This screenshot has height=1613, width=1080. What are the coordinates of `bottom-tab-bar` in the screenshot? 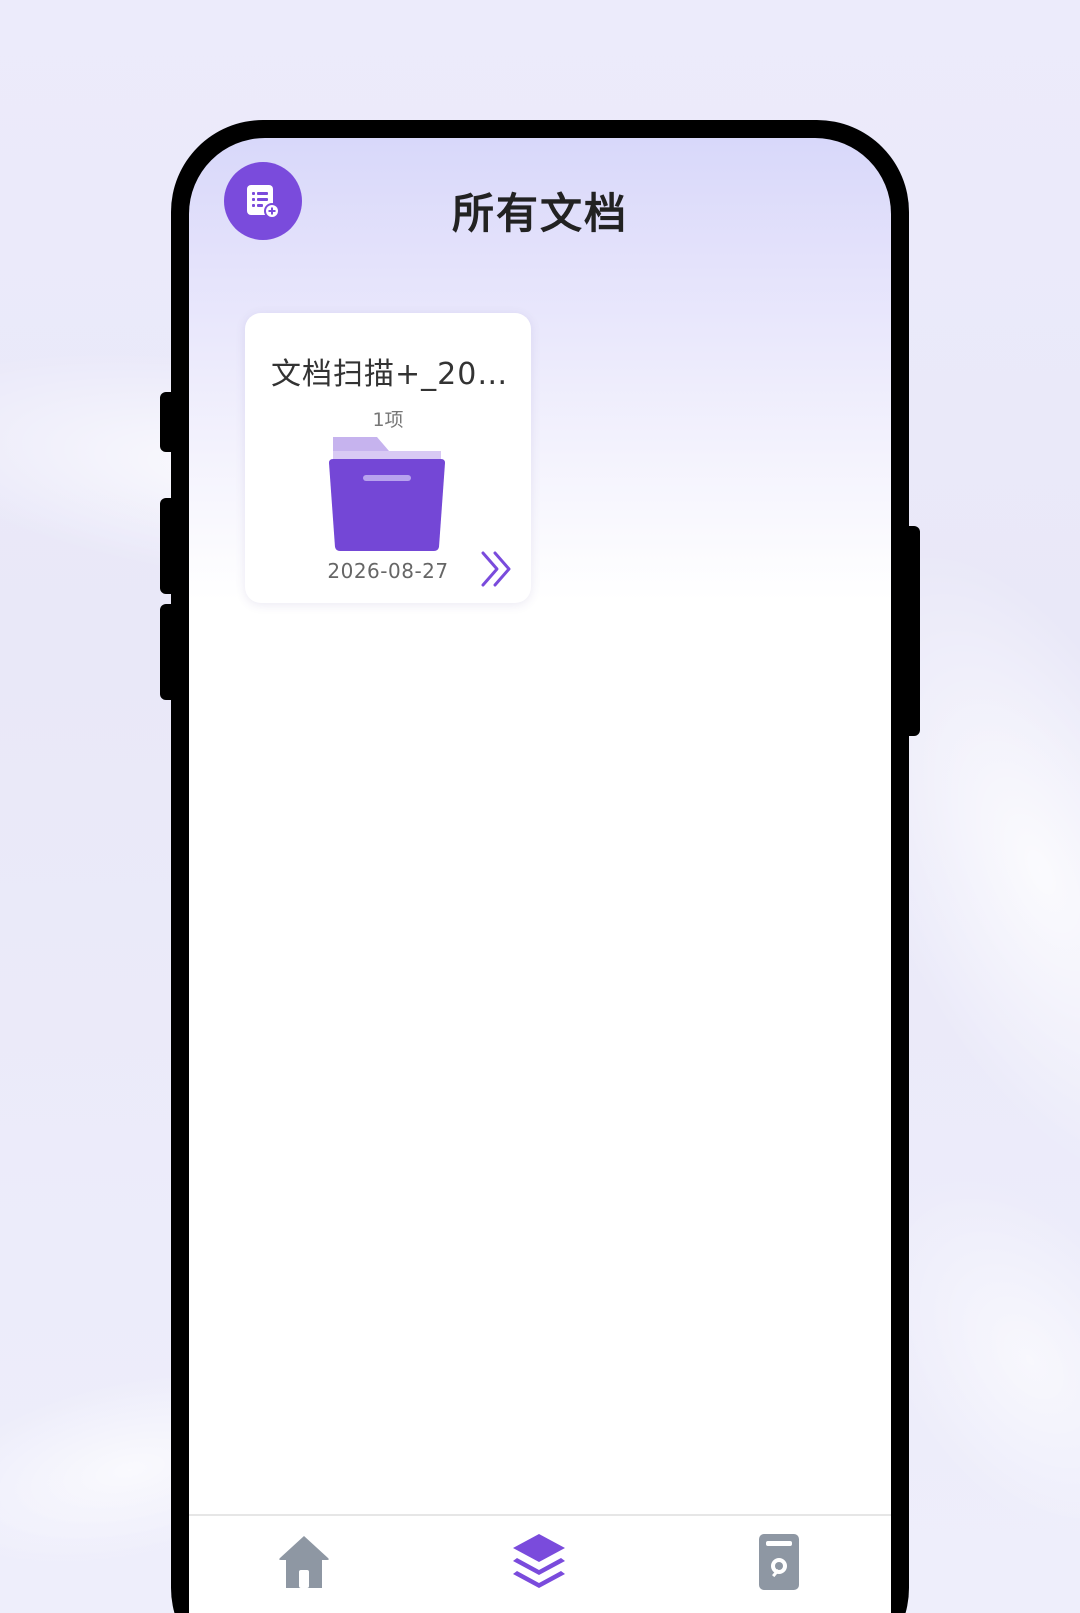 It's located at (540, 1563).